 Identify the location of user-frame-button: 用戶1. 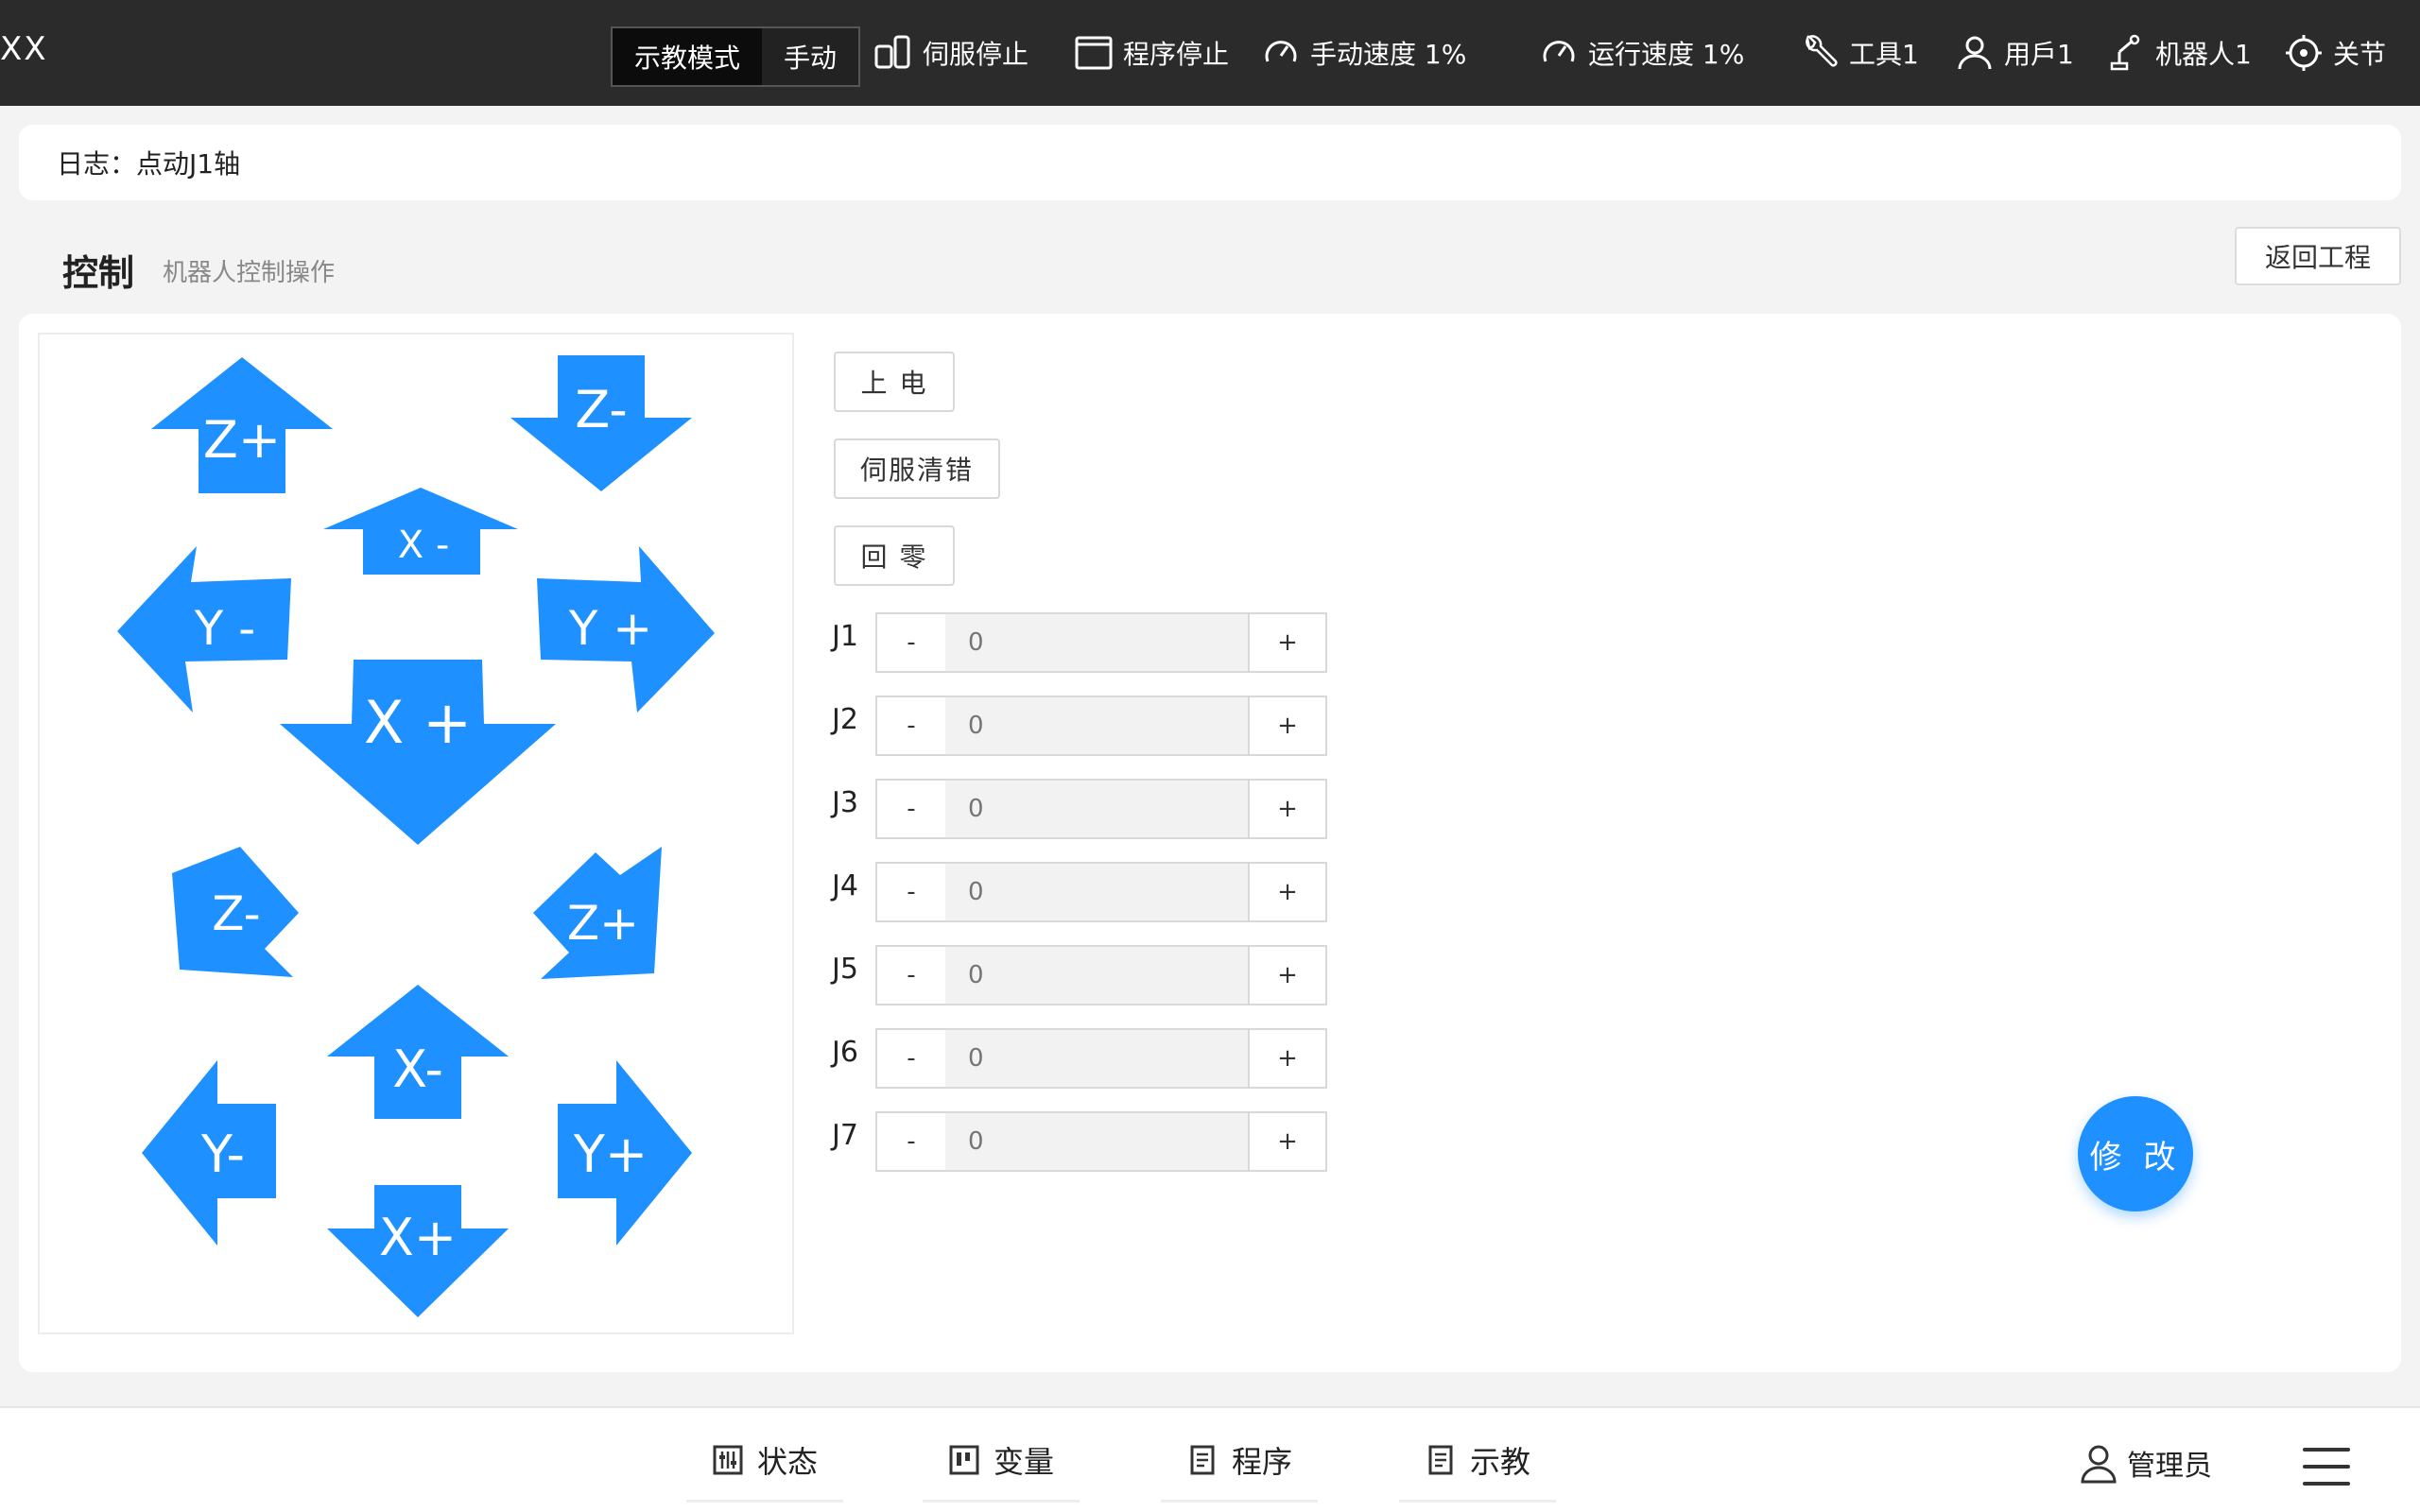
(2014, 53).